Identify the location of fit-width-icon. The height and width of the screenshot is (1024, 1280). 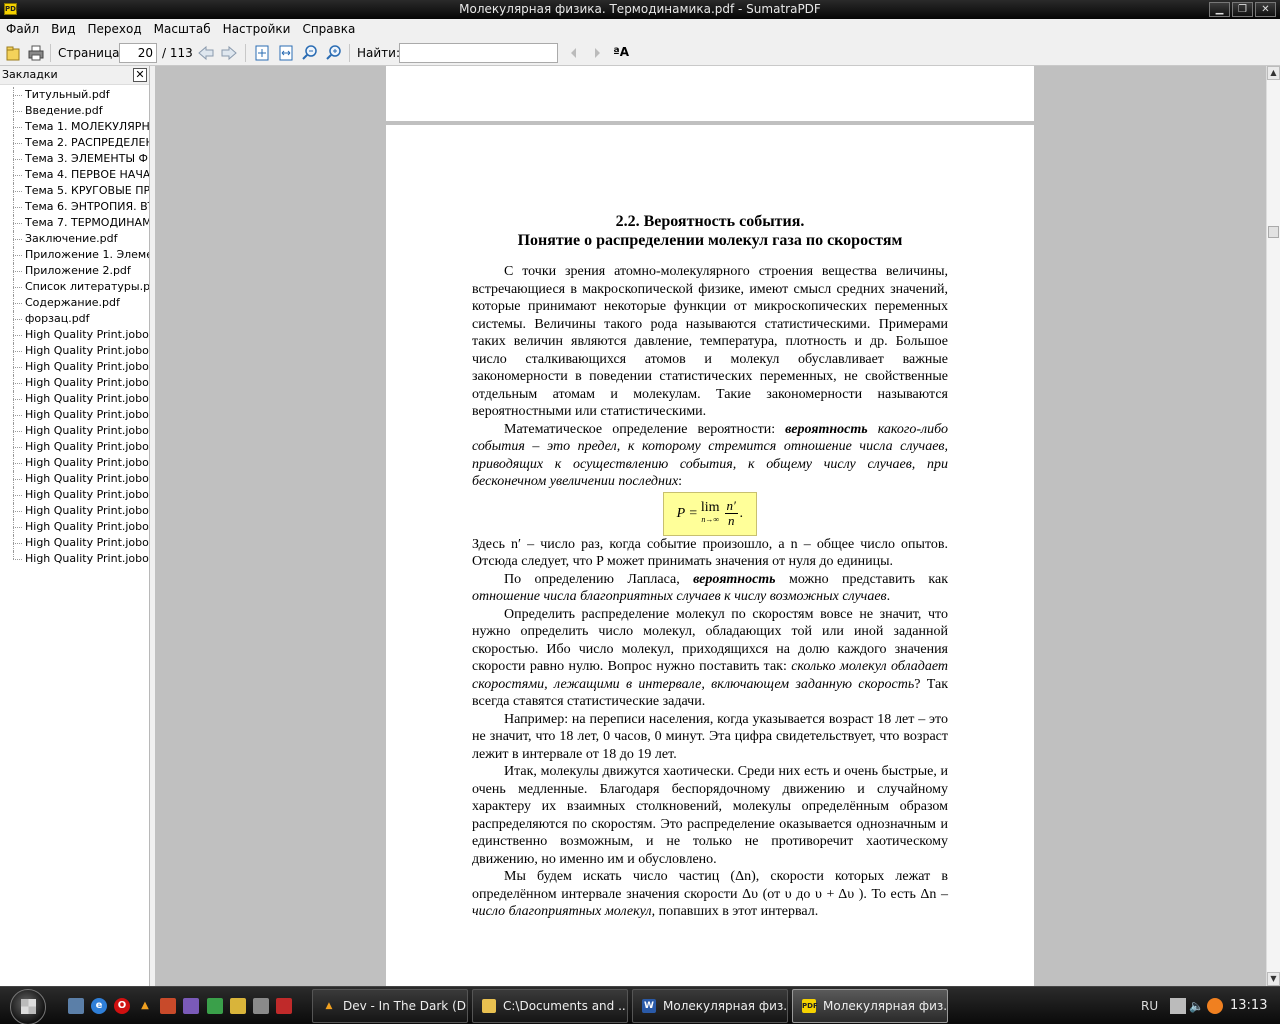
(286, 53).